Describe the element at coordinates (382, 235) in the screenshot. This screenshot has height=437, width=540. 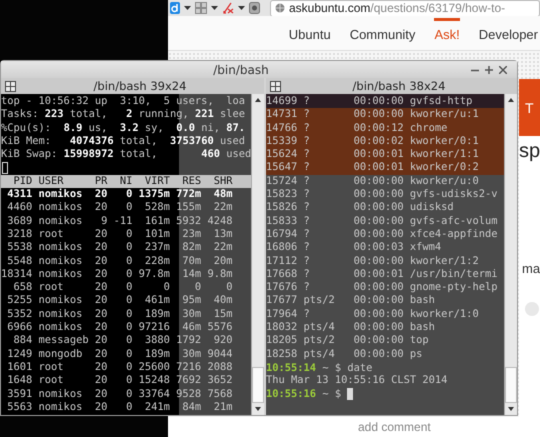
I see `terminal-line: 16794 ? 00:00:00 xfce4-appfinde` at that location.